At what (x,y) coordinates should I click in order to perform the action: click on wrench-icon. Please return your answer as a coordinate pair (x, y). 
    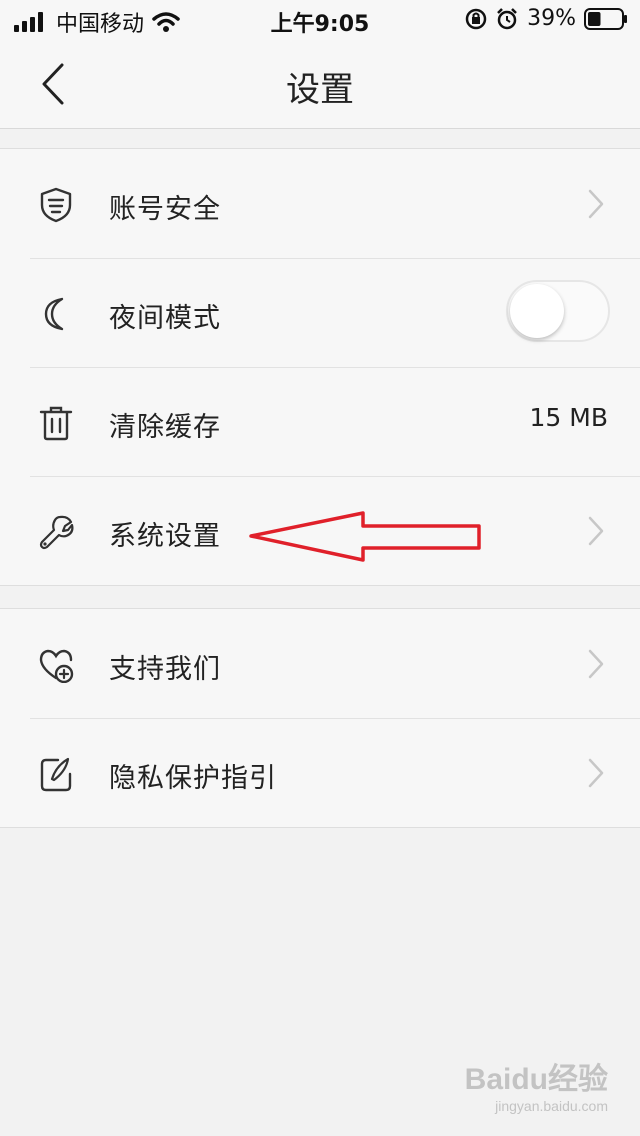
    Looking at the image, I should click on (56, 532).